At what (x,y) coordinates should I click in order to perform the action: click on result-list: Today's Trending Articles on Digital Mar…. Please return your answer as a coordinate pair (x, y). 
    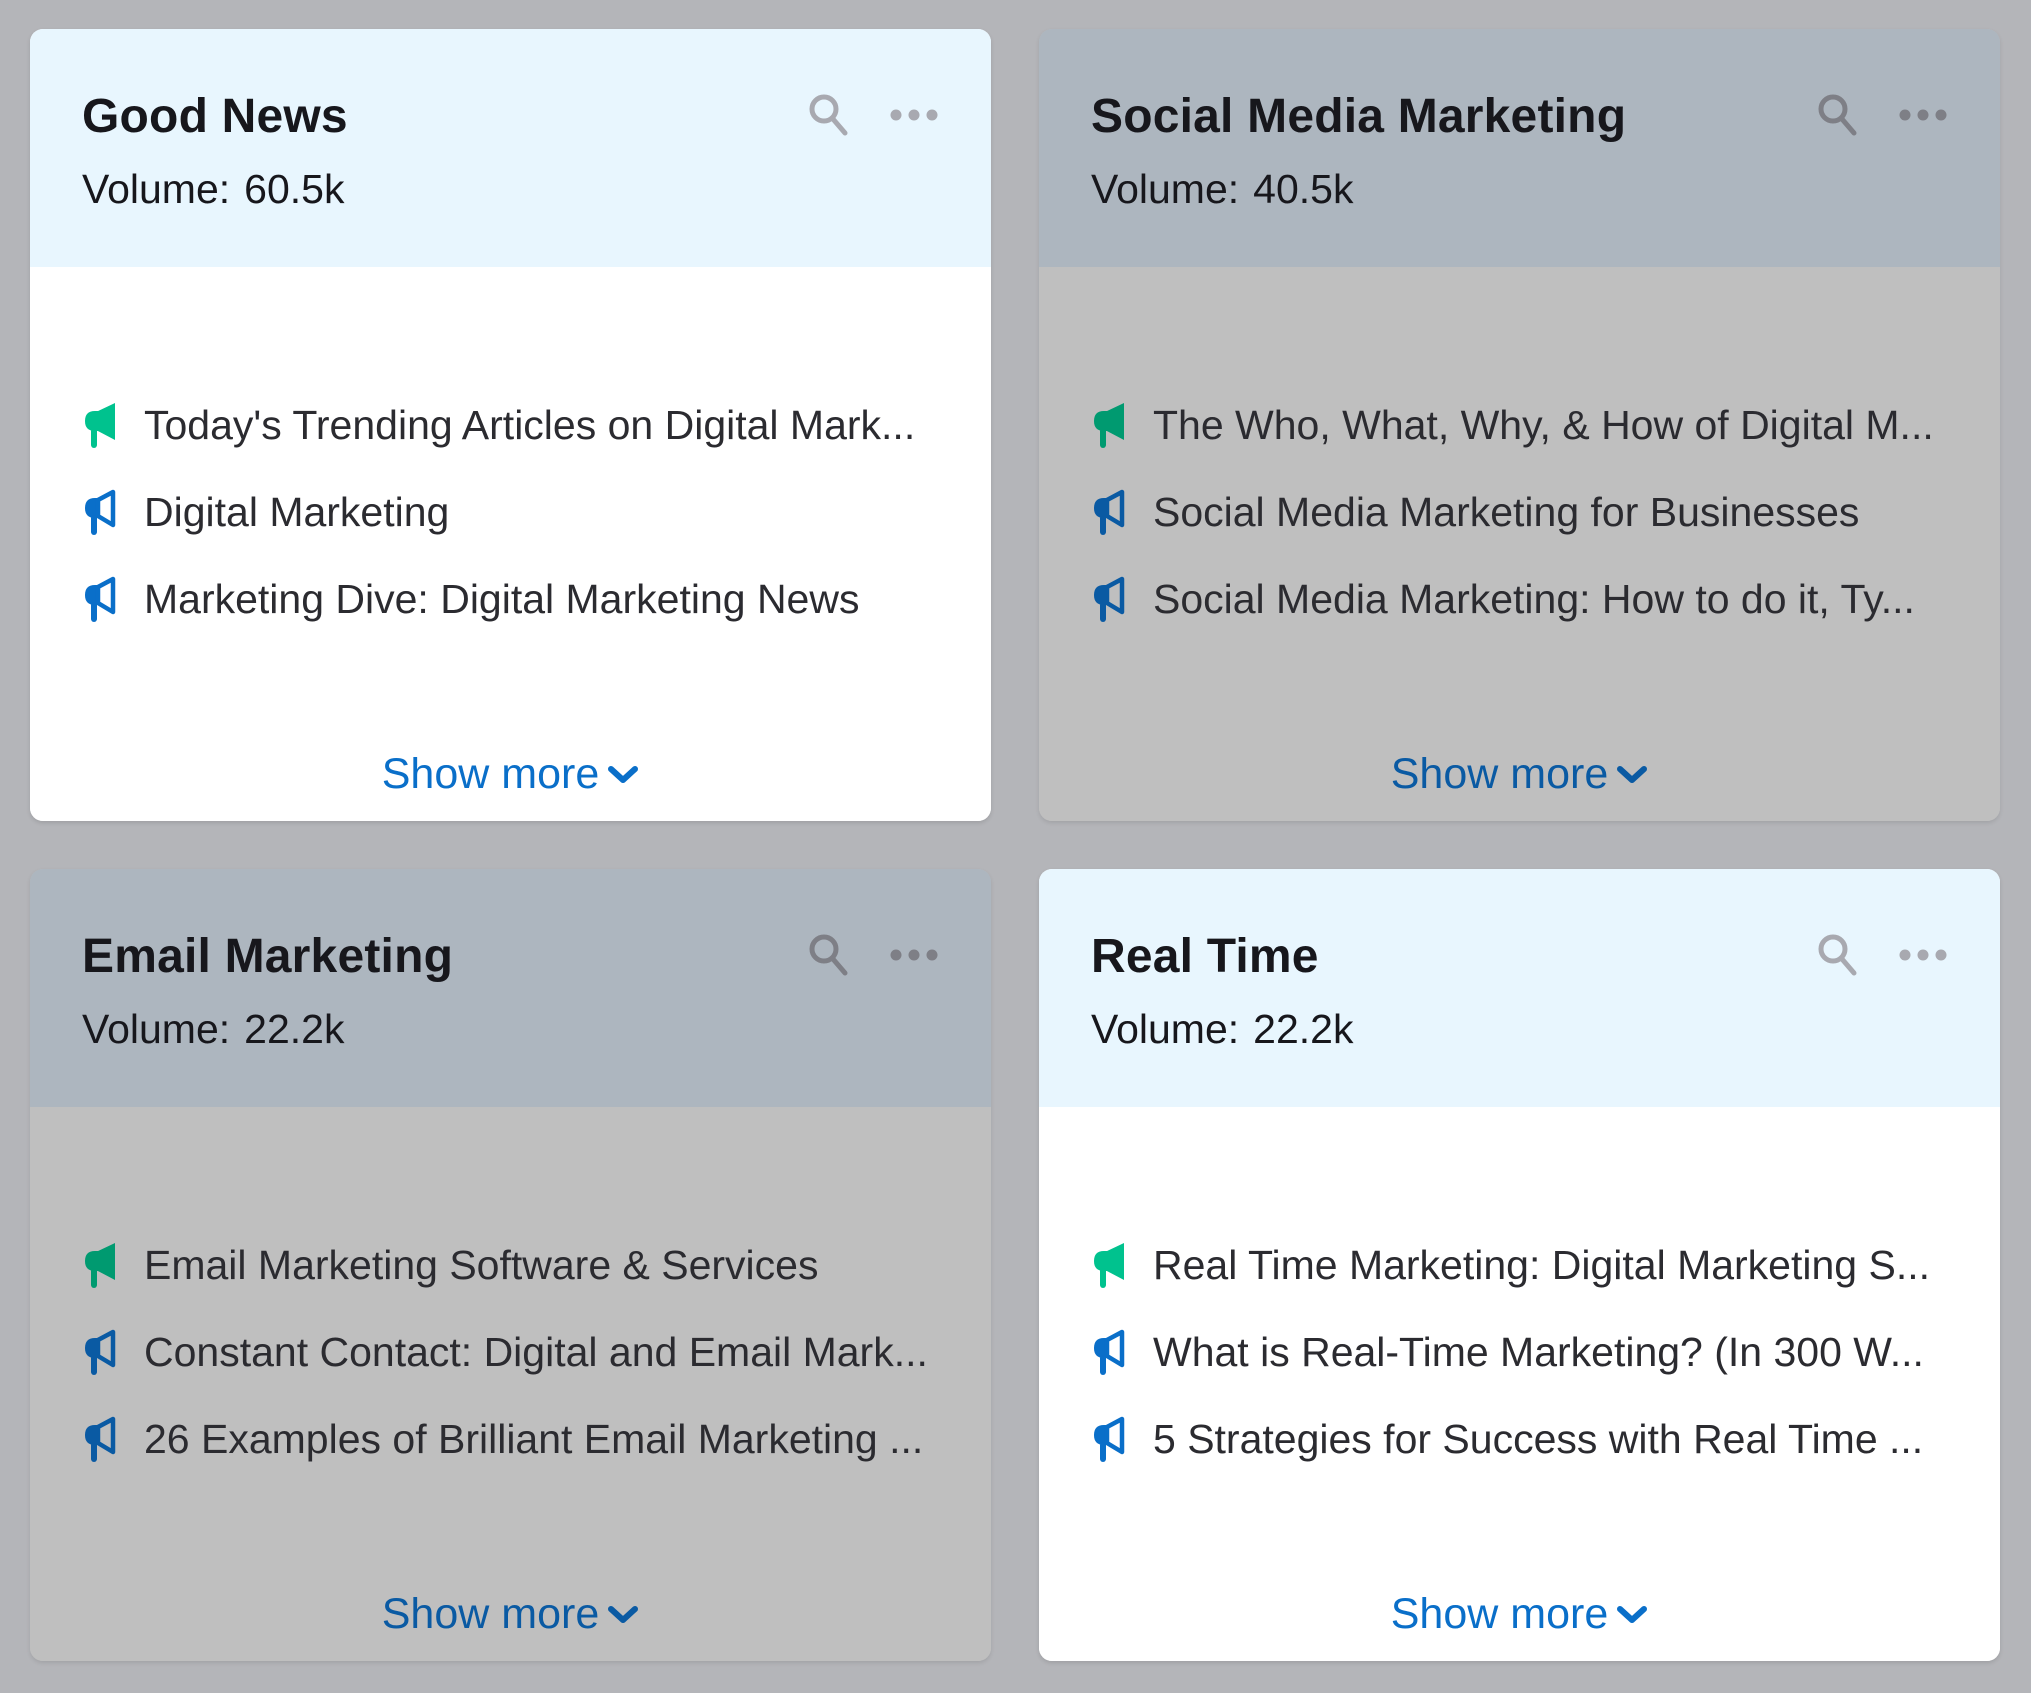
    Looking at the image, I should click on (510, 512).